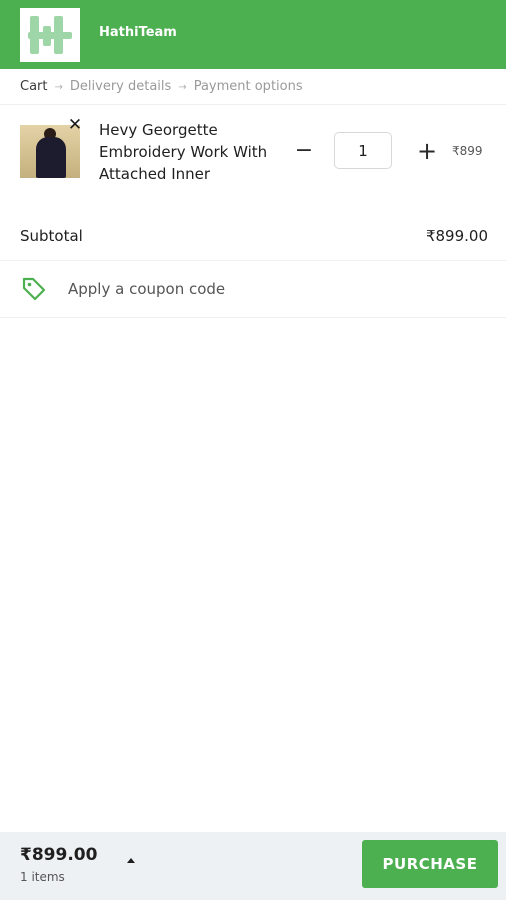 This screenshot has width=506, height=900. Describe the element at coordinates (42, 877) in the screenshot. I see `item-count: 1 items` at that location.